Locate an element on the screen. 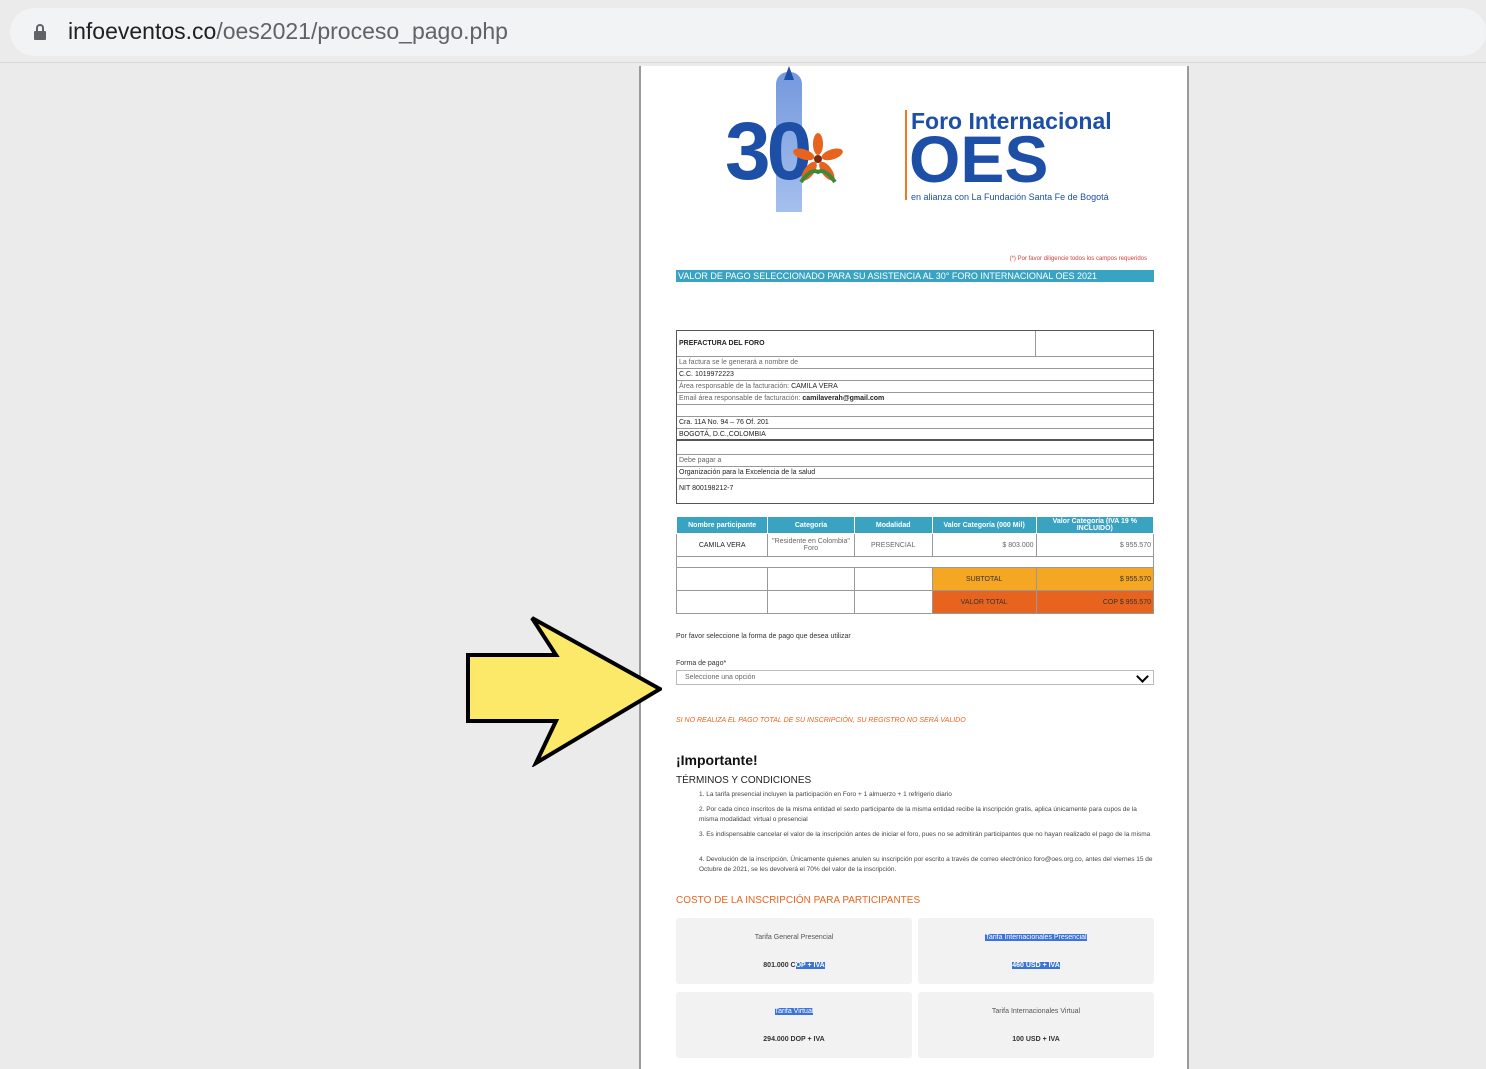 Image resolution: width=1486 pixels, height=1069 pixels. payment-method-select: Seleccione una opción is located at coordinates (915, 677).